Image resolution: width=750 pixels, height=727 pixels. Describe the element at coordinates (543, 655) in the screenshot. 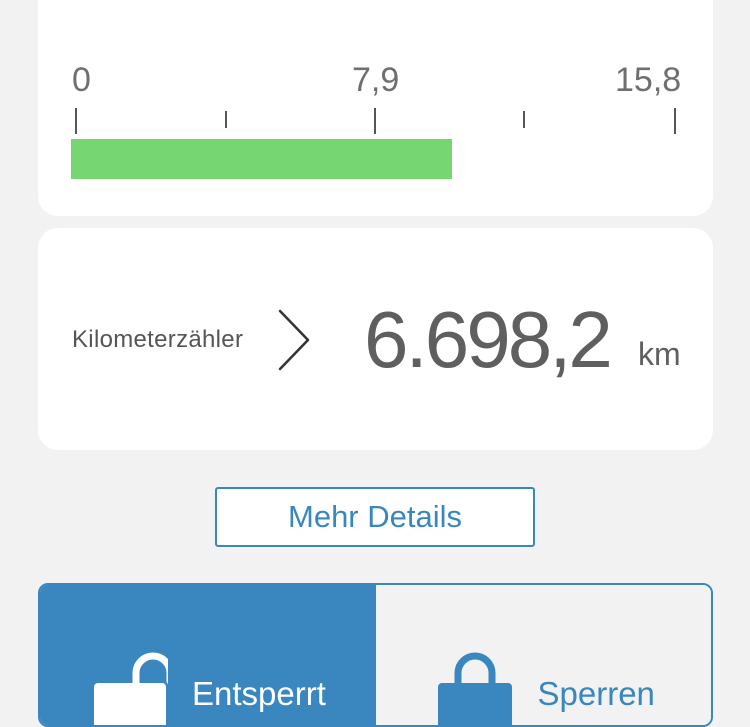

I see `lock-segment: Sperren` at that location.